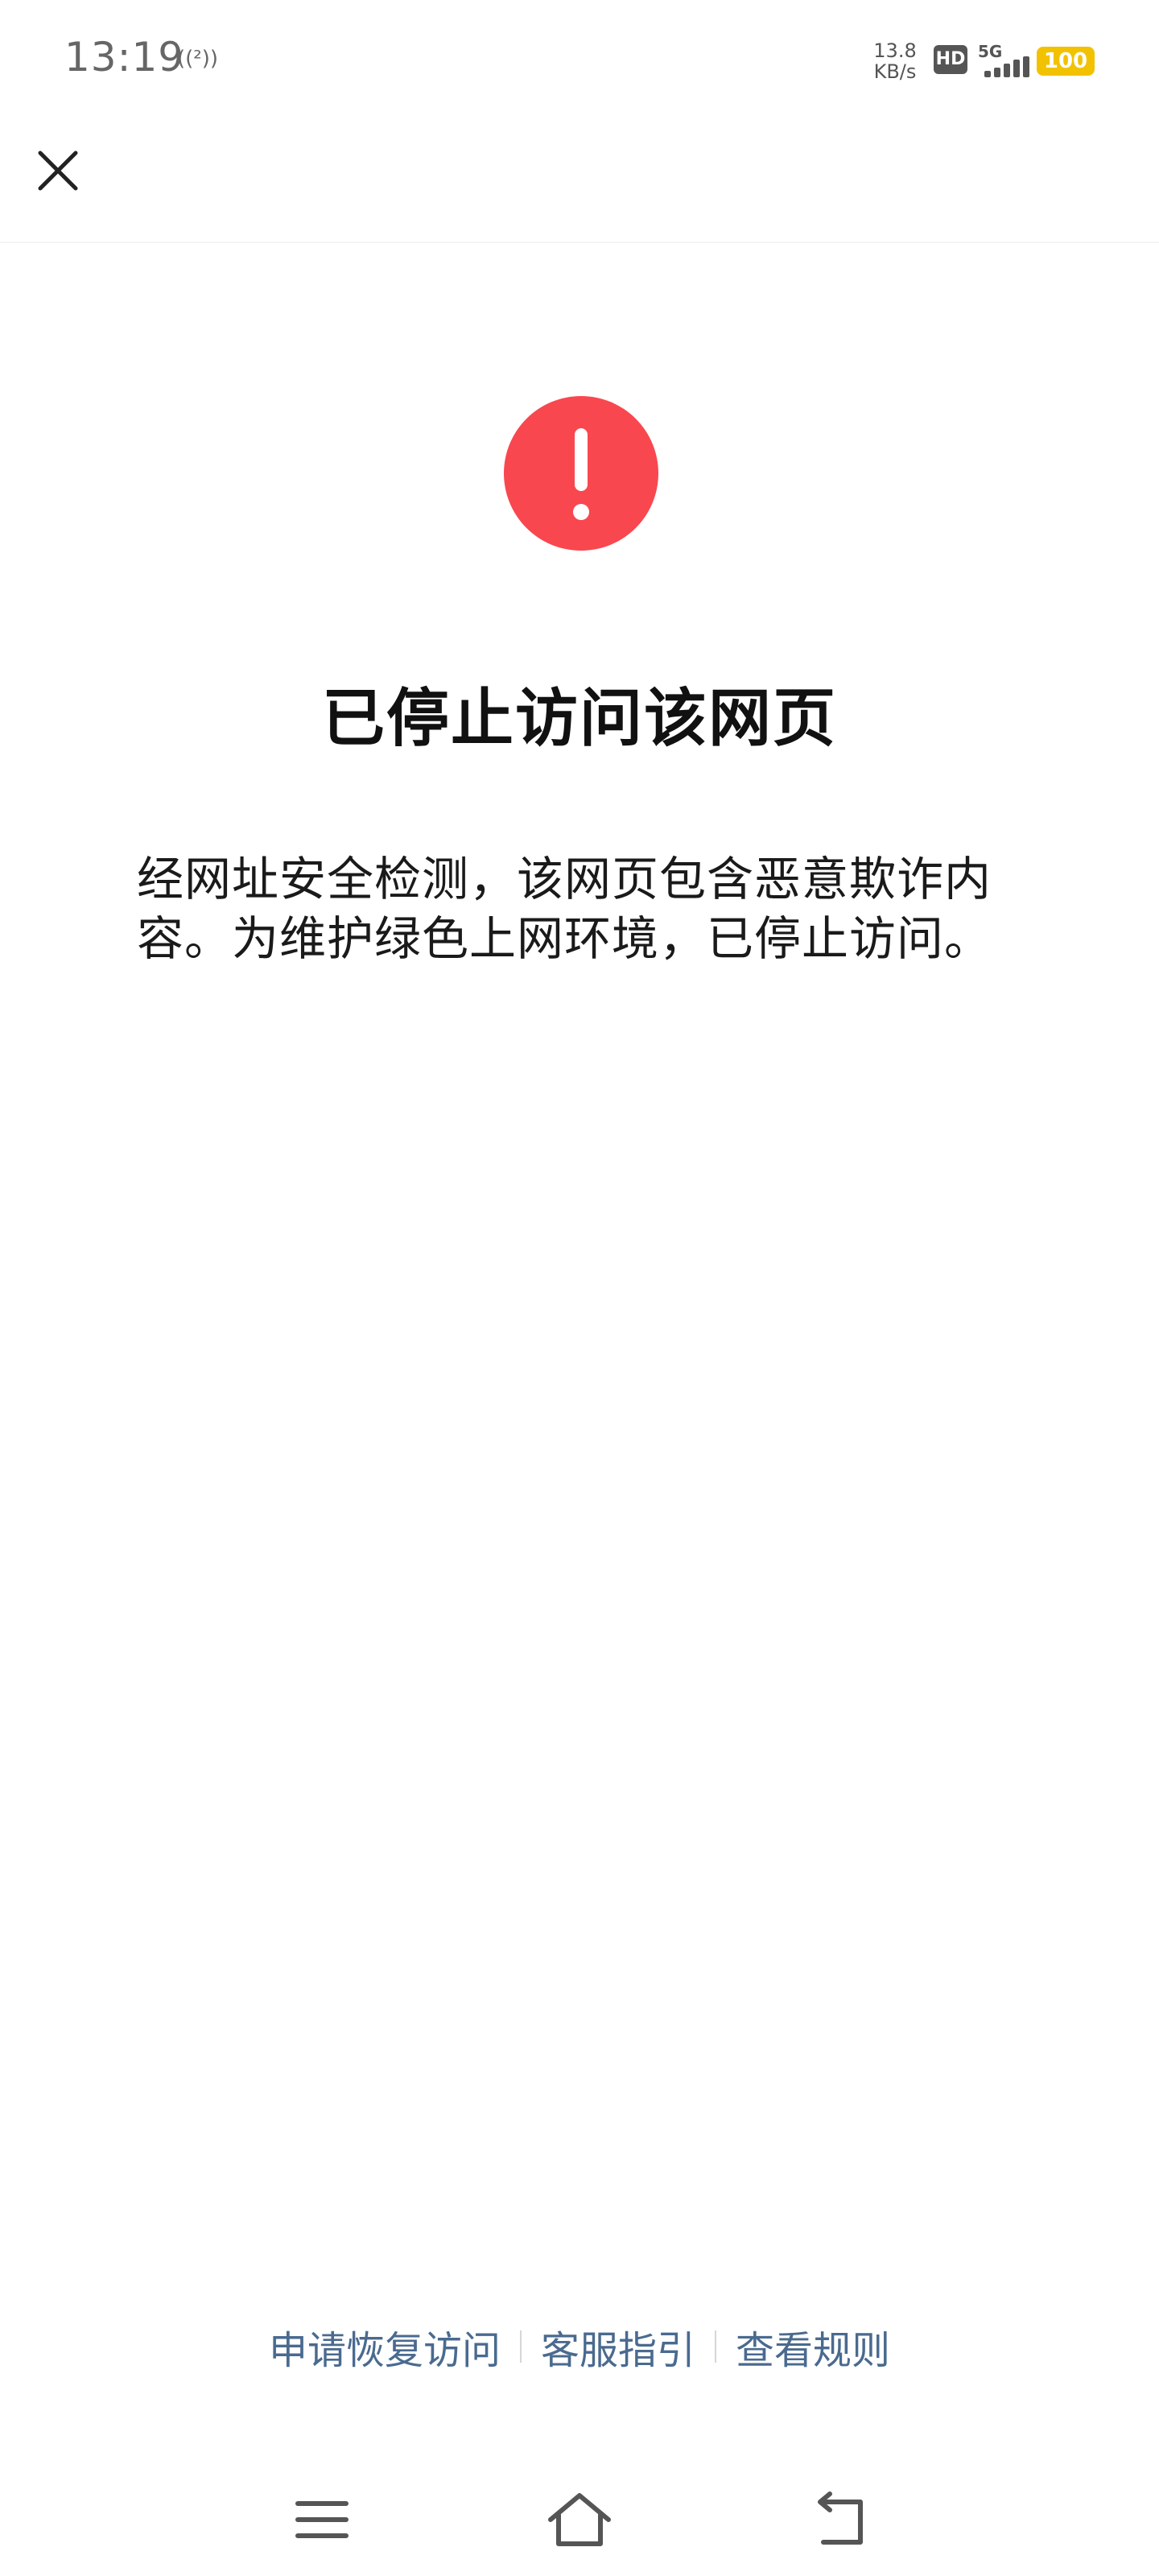  I want to click on network-speed-unit: KB/s, so click(895, 71).